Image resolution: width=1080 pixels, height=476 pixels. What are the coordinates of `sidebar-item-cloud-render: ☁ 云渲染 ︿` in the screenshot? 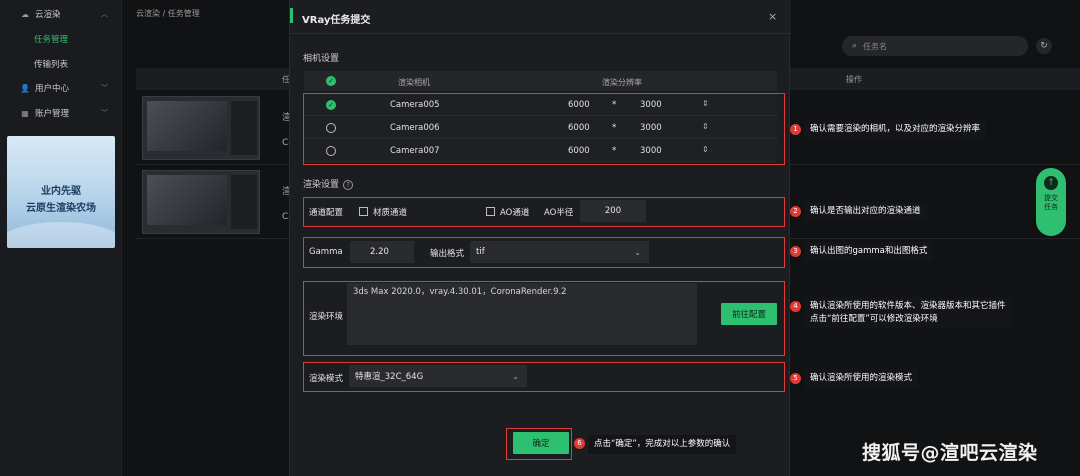 It's located at (61, 14).